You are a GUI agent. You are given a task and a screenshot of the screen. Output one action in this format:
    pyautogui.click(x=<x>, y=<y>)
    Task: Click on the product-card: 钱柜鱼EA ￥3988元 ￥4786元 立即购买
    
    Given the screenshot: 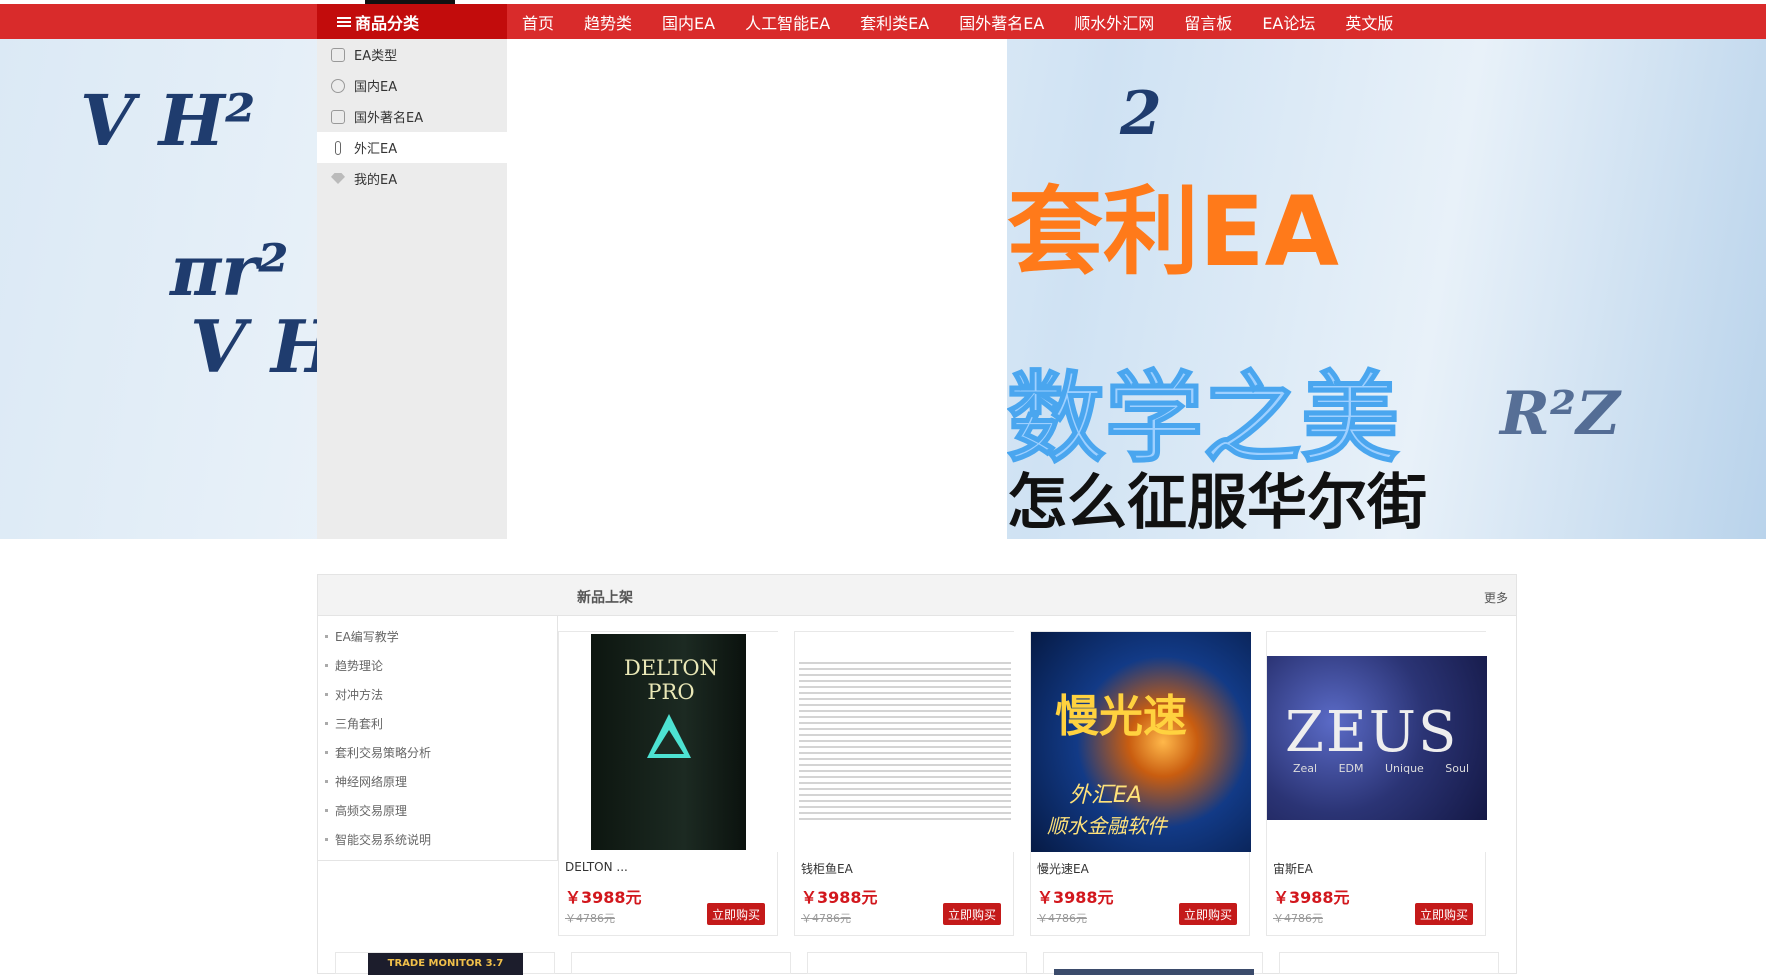 What is the action you would take?
    pyautogui.click(x=904, y=783)
    